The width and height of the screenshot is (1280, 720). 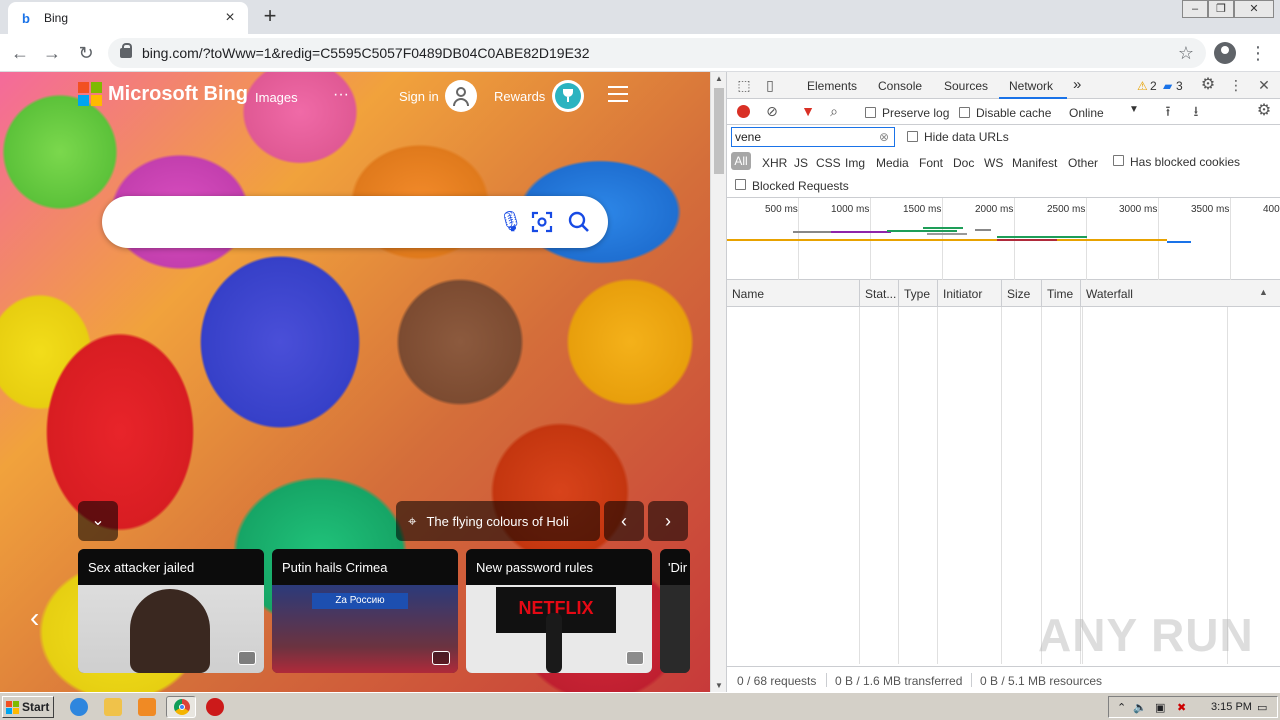 What do you see at coordinates (966, 137) in the screenshot?
I see `hide-data-urls-label: Hide data URLs` at bounding box center [966, 137].